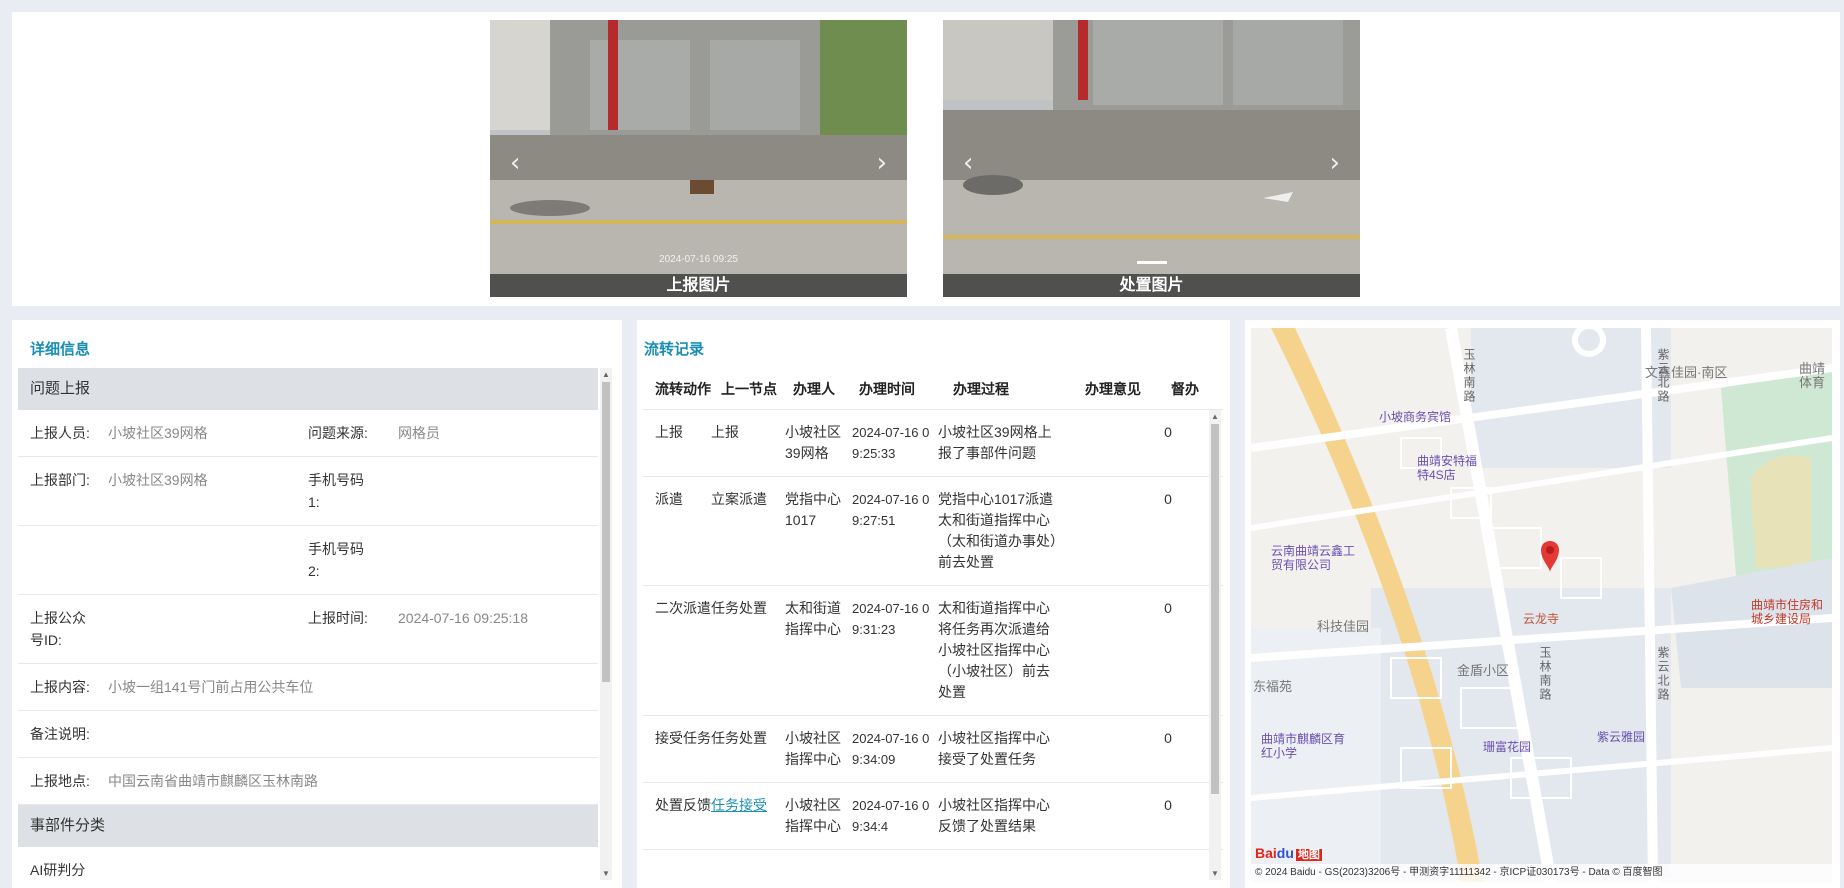 Image resolution: width=1844 pixels, height=888 pixels. I want to click on detail-row: 上报公众号ID: 上报时间: 2024-07-16 09:25:18, so click(308, 629).